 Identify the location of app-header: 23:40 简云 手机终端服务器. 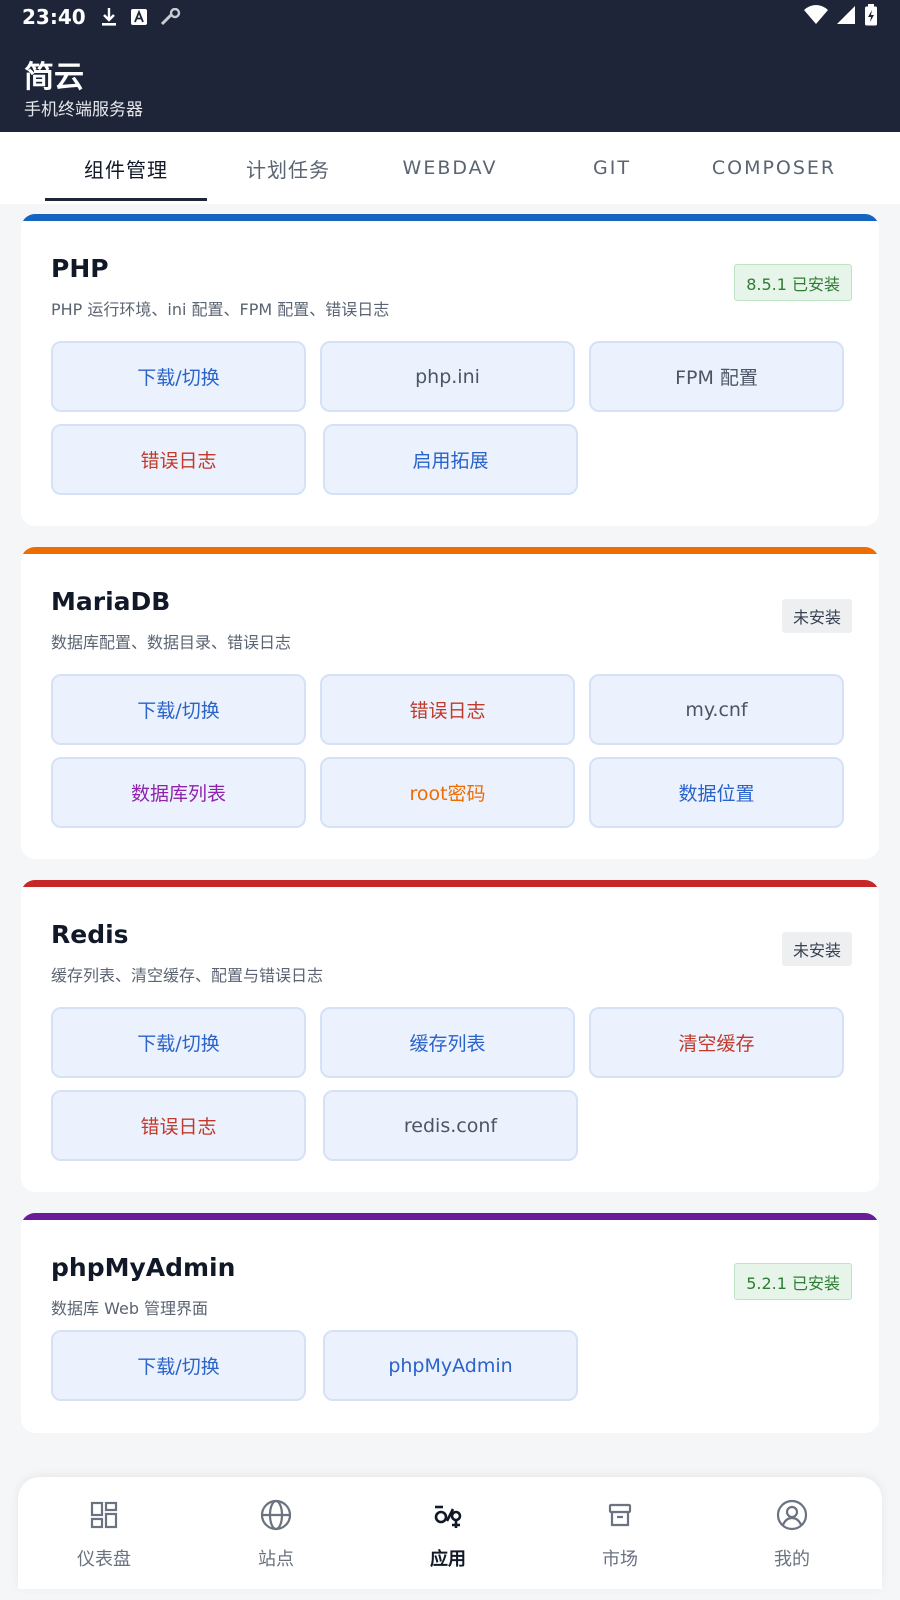
(450, 66).